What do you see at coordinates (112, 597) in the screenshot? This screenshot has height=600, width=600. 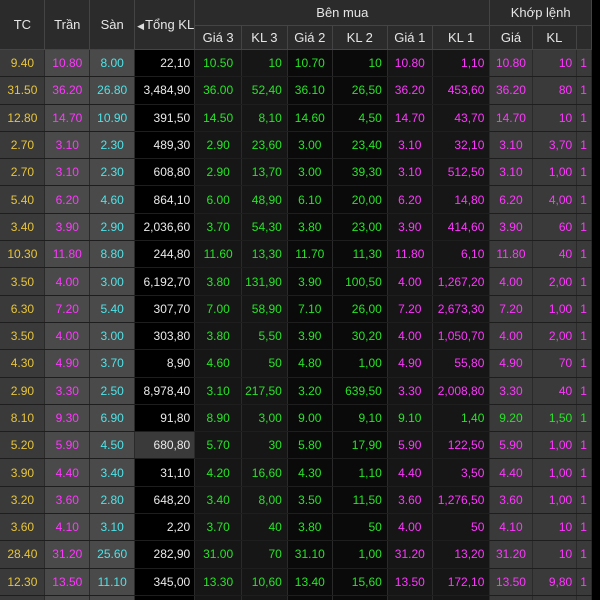 I see `floor-price-cell: 5.60` at bounding box center [112, 597].